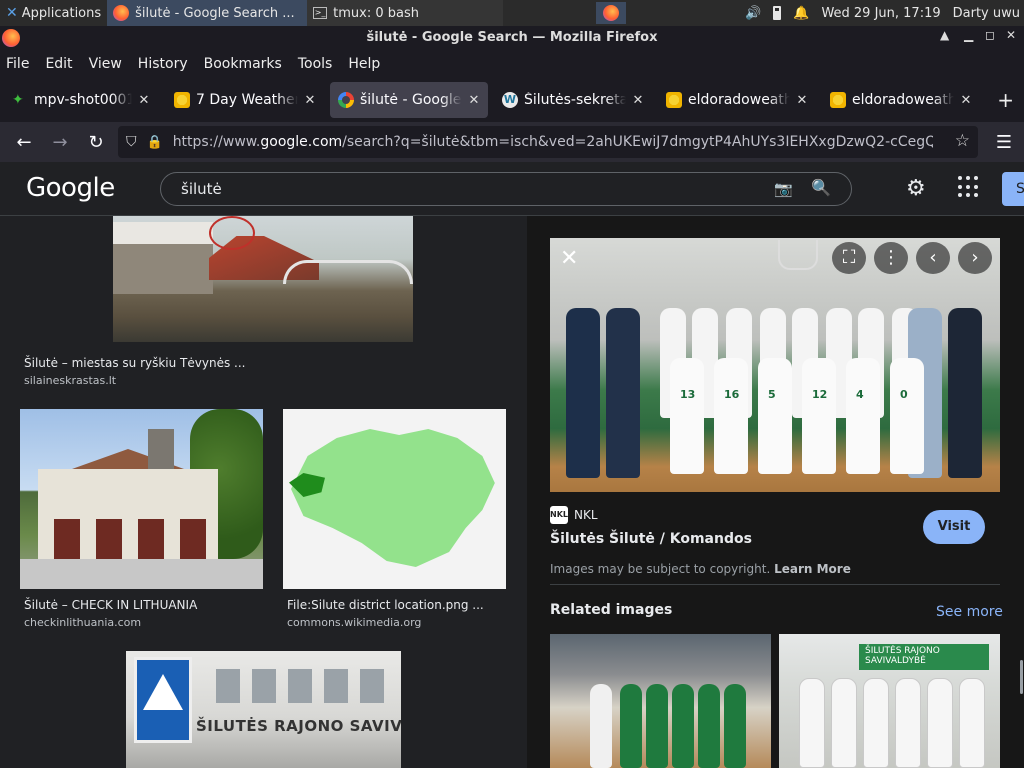 The image size is (1024, 768). What do you see at coordinates (506, 189) in the screenshot?
I see `search-input: šilutė 📷 🔍` at bounding box center [506, 189].